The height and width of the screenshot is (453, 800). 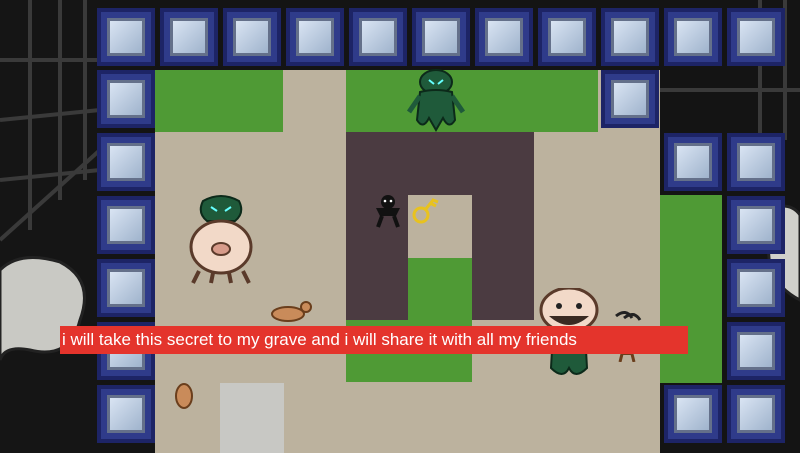 What do you see at coordinates (691, 289) in the screenshot?
I see `grass-patch-right` at bounding box center [691, 289].